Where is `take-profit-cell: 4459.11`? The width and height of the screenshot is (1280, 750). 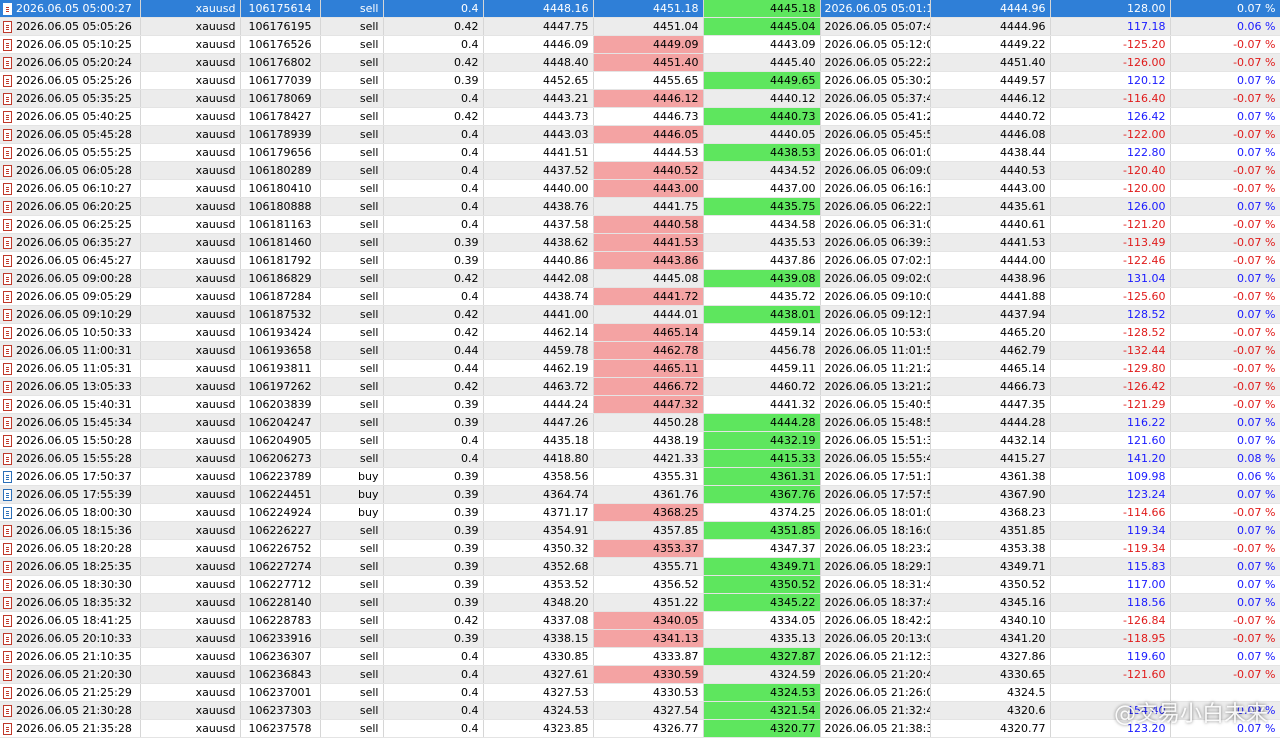
take-profit-cell: 4459.11 is located at coordinates (762, 368).